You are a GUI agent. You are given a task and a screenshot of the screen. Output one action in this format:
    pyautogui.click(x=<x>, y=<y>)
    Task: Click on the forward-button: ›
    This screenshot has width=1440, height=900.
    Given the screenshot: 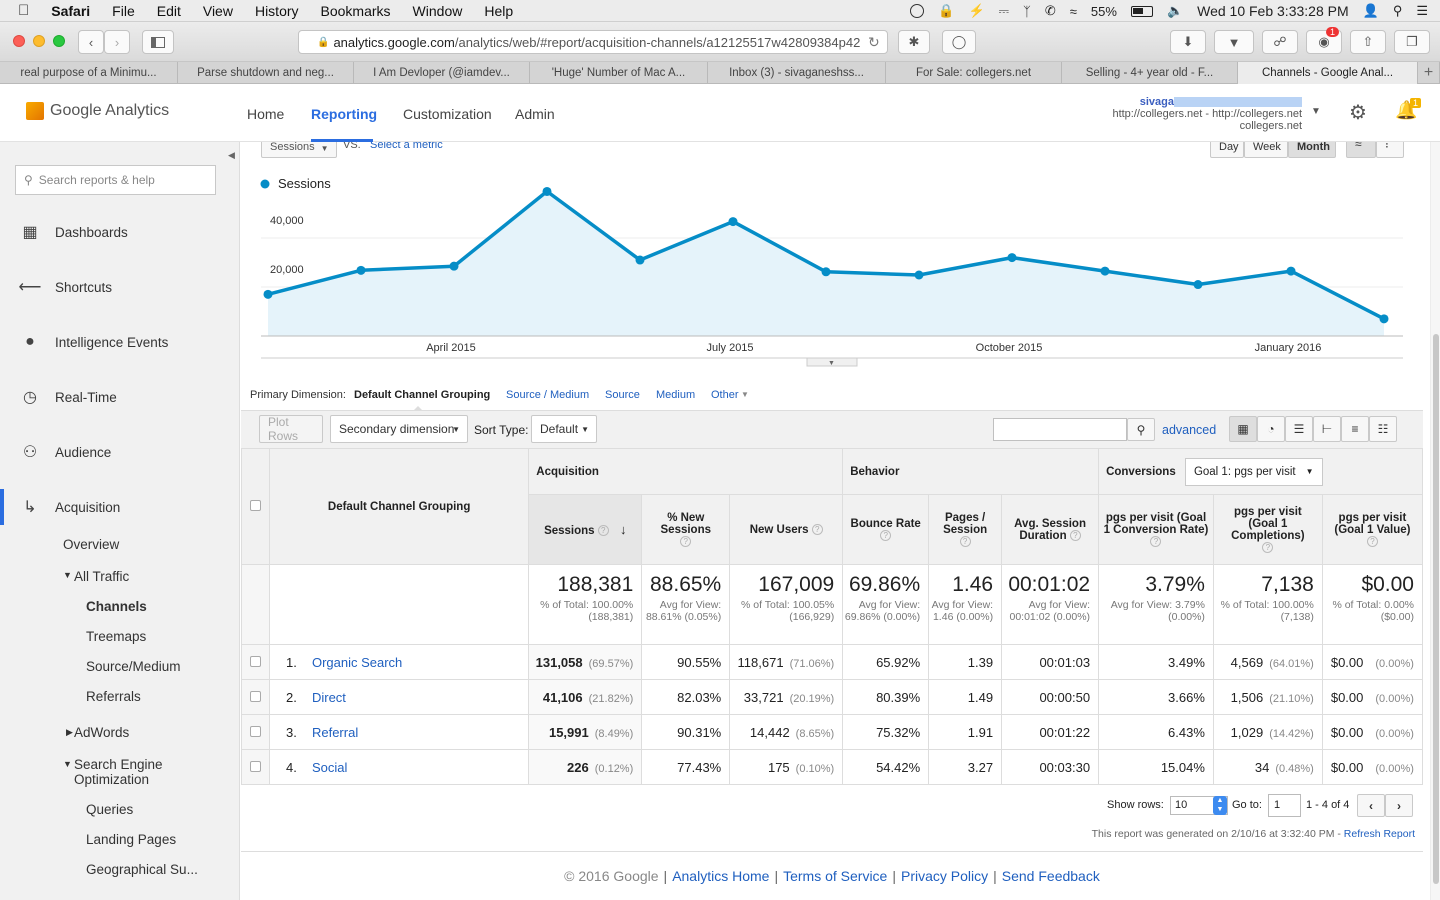 What is the action you would take?
    pyautogui.click(x=117, y=42)
    